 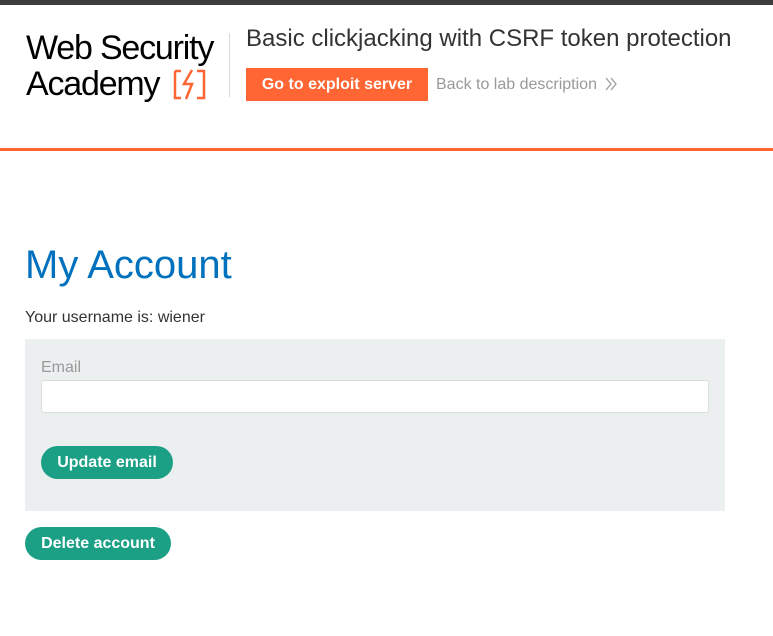 I want to click on header-divider, so click(x=229, y=65).